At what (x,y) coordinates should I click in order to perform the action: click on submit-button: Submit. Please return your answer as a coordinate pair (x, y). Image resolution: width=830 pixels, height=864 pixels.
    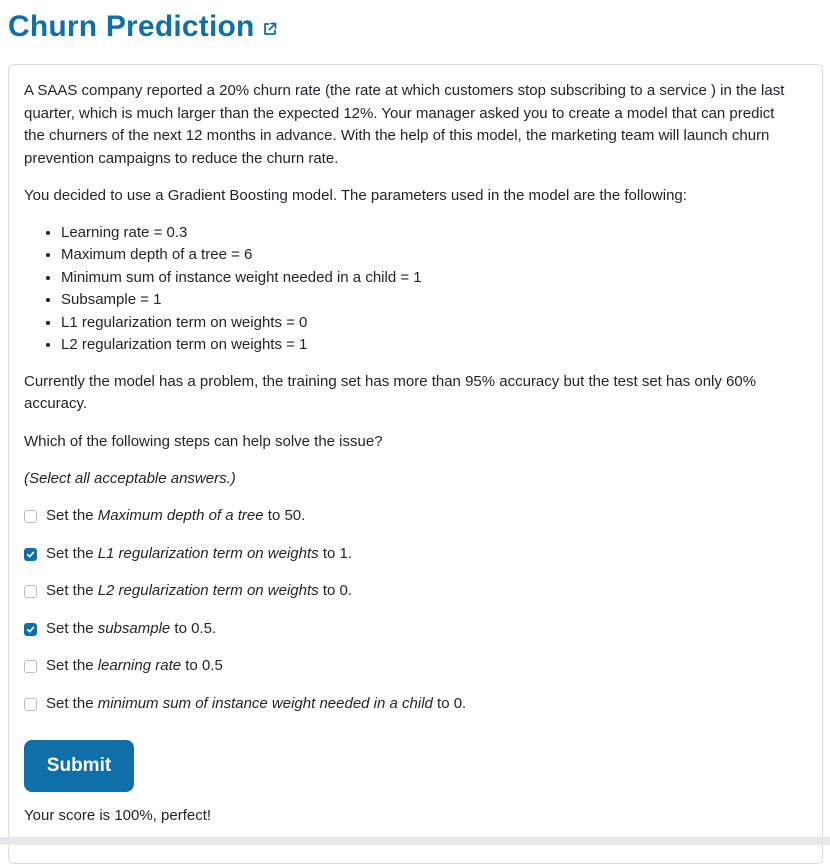
    Looking at the image, I should click on (79, 766).